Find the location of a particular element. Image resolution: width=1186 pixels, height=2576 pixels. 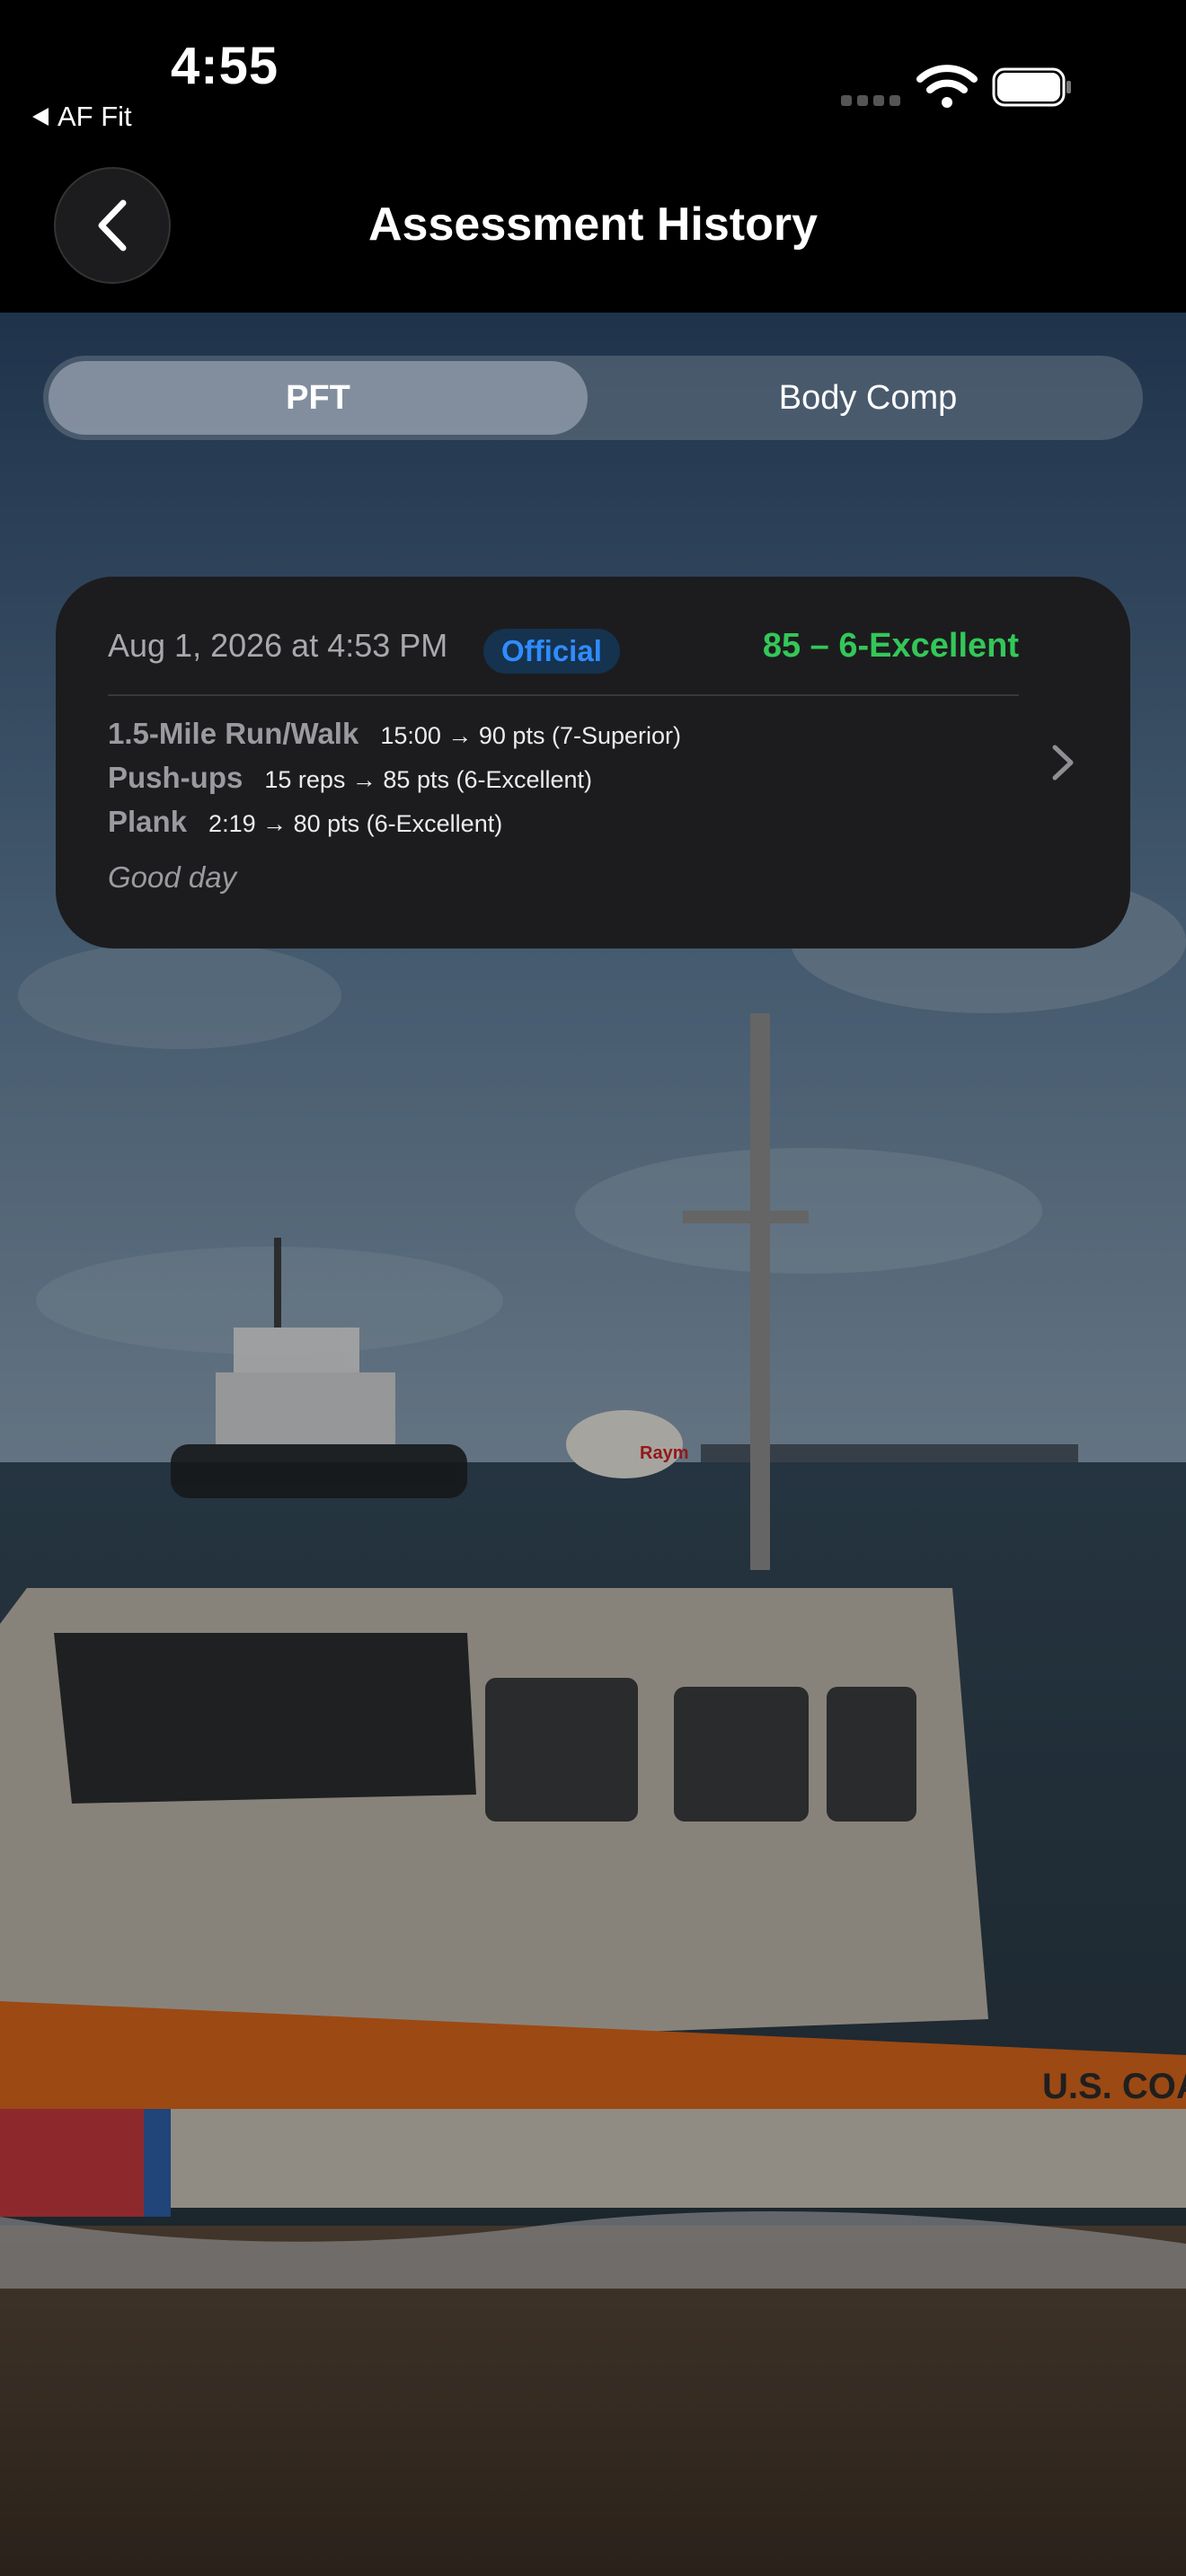

component-event: Plank is located at coordinates (148, 821).